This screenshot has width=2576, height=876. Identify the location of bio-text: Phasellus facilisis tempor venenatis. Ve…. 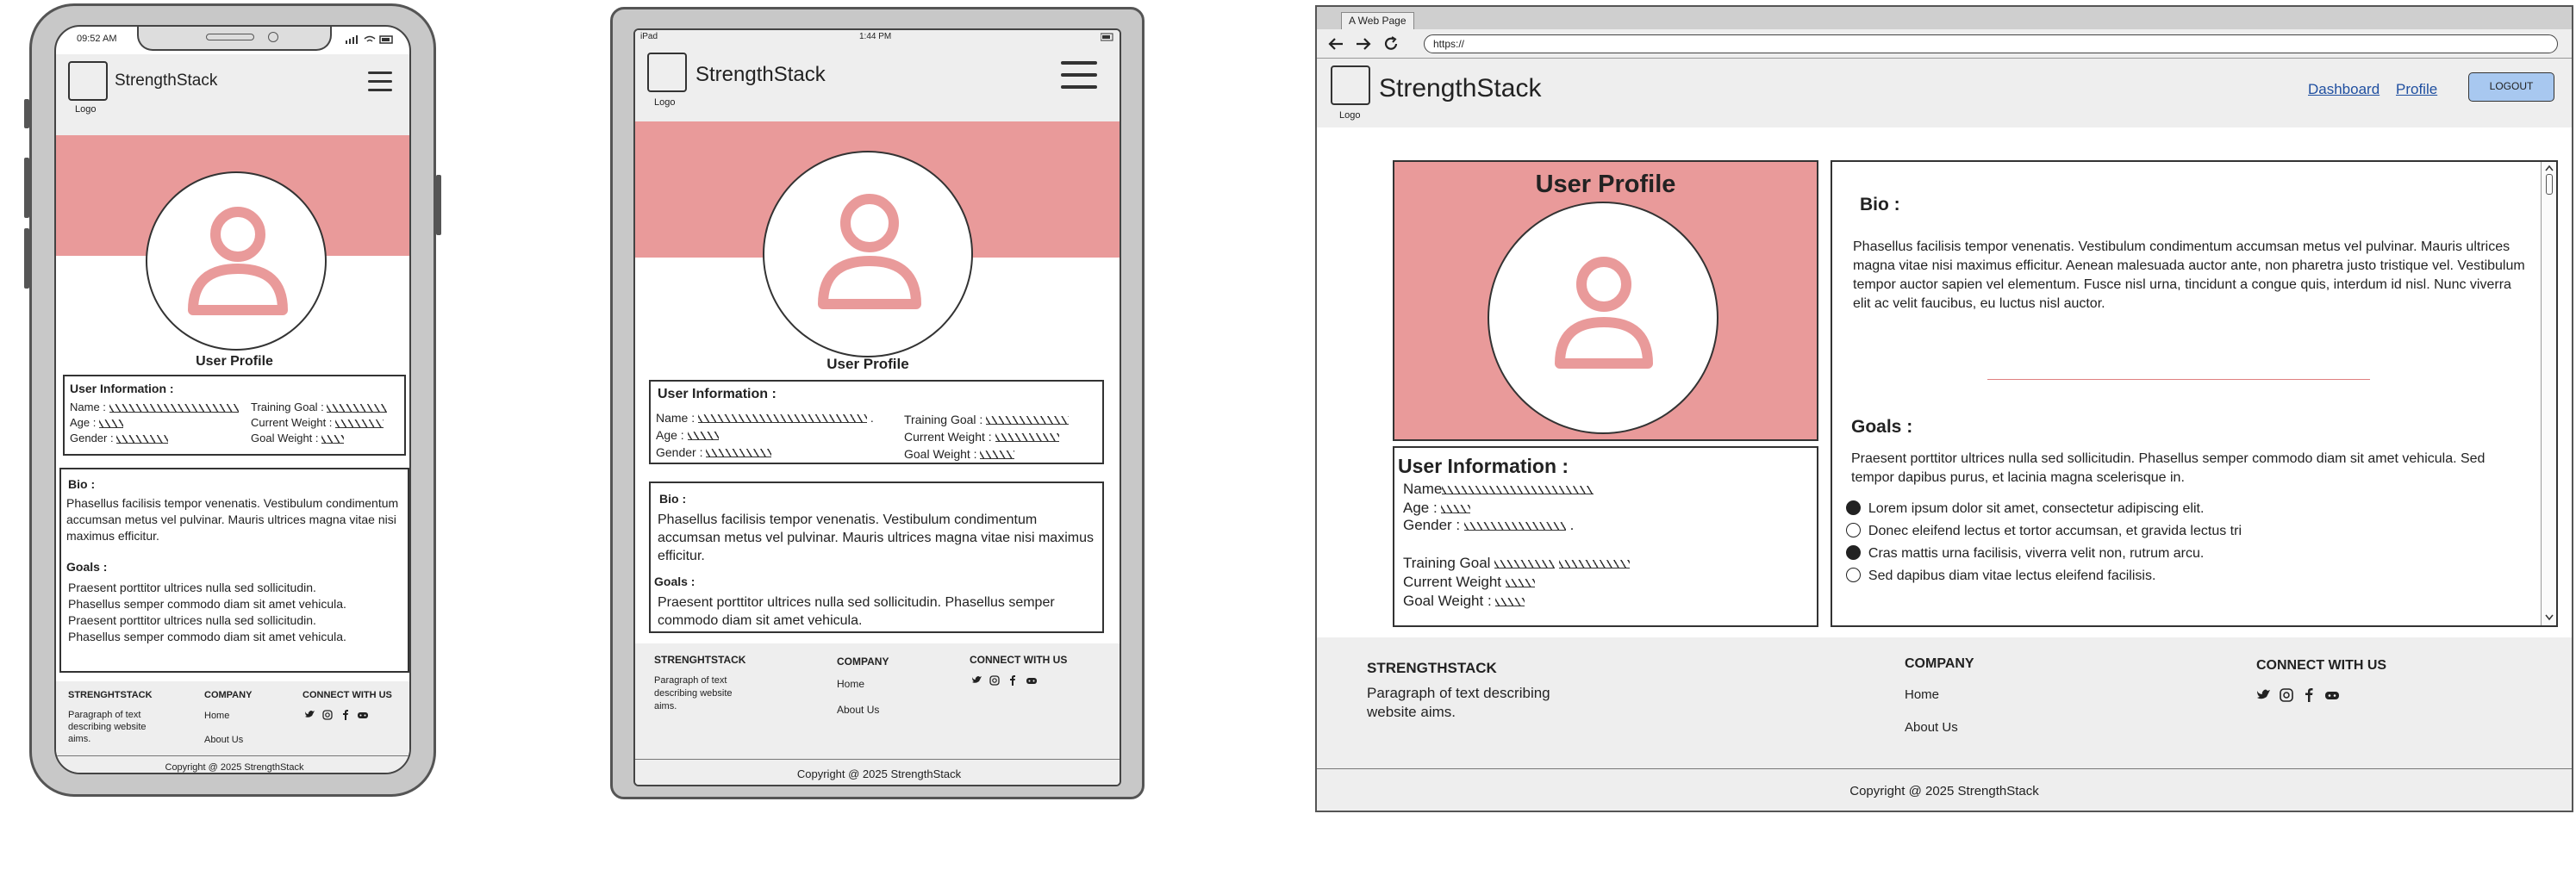
(876, 538).